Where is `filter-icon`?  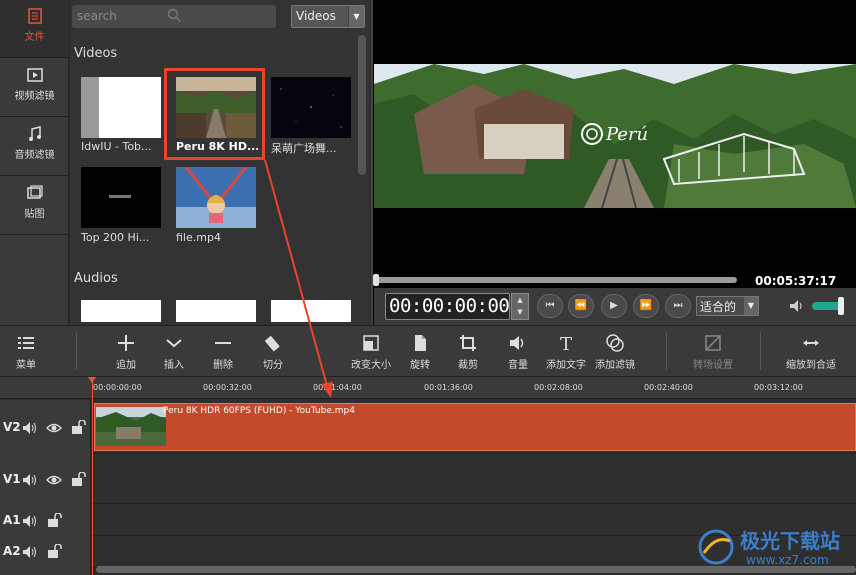
filter-icon is located at coordinates (615, 343).